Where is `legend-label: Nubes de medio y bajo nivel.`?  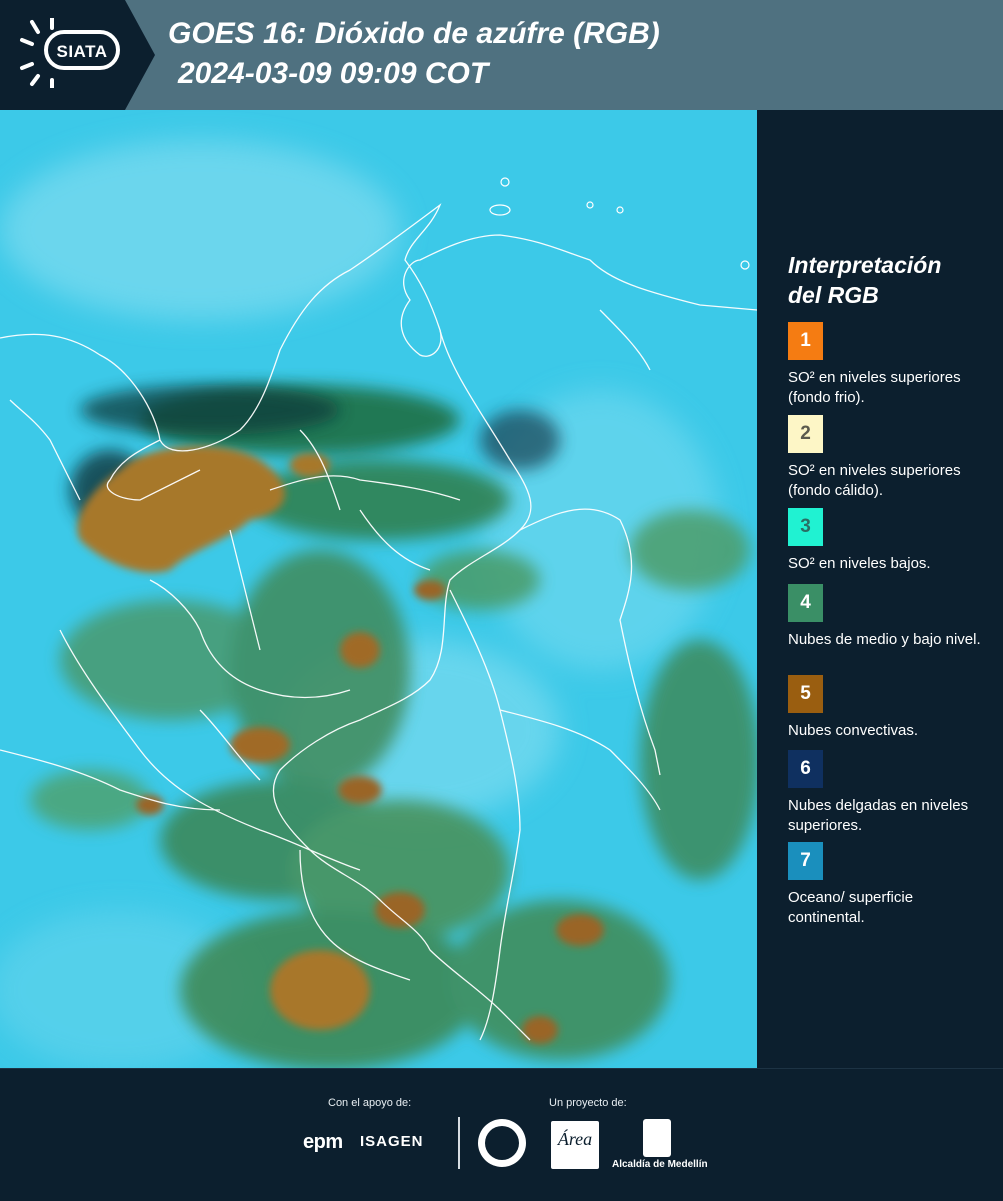 legend-label: Nubes de medio y bajo nivel. is located at coordinates (884, 639).